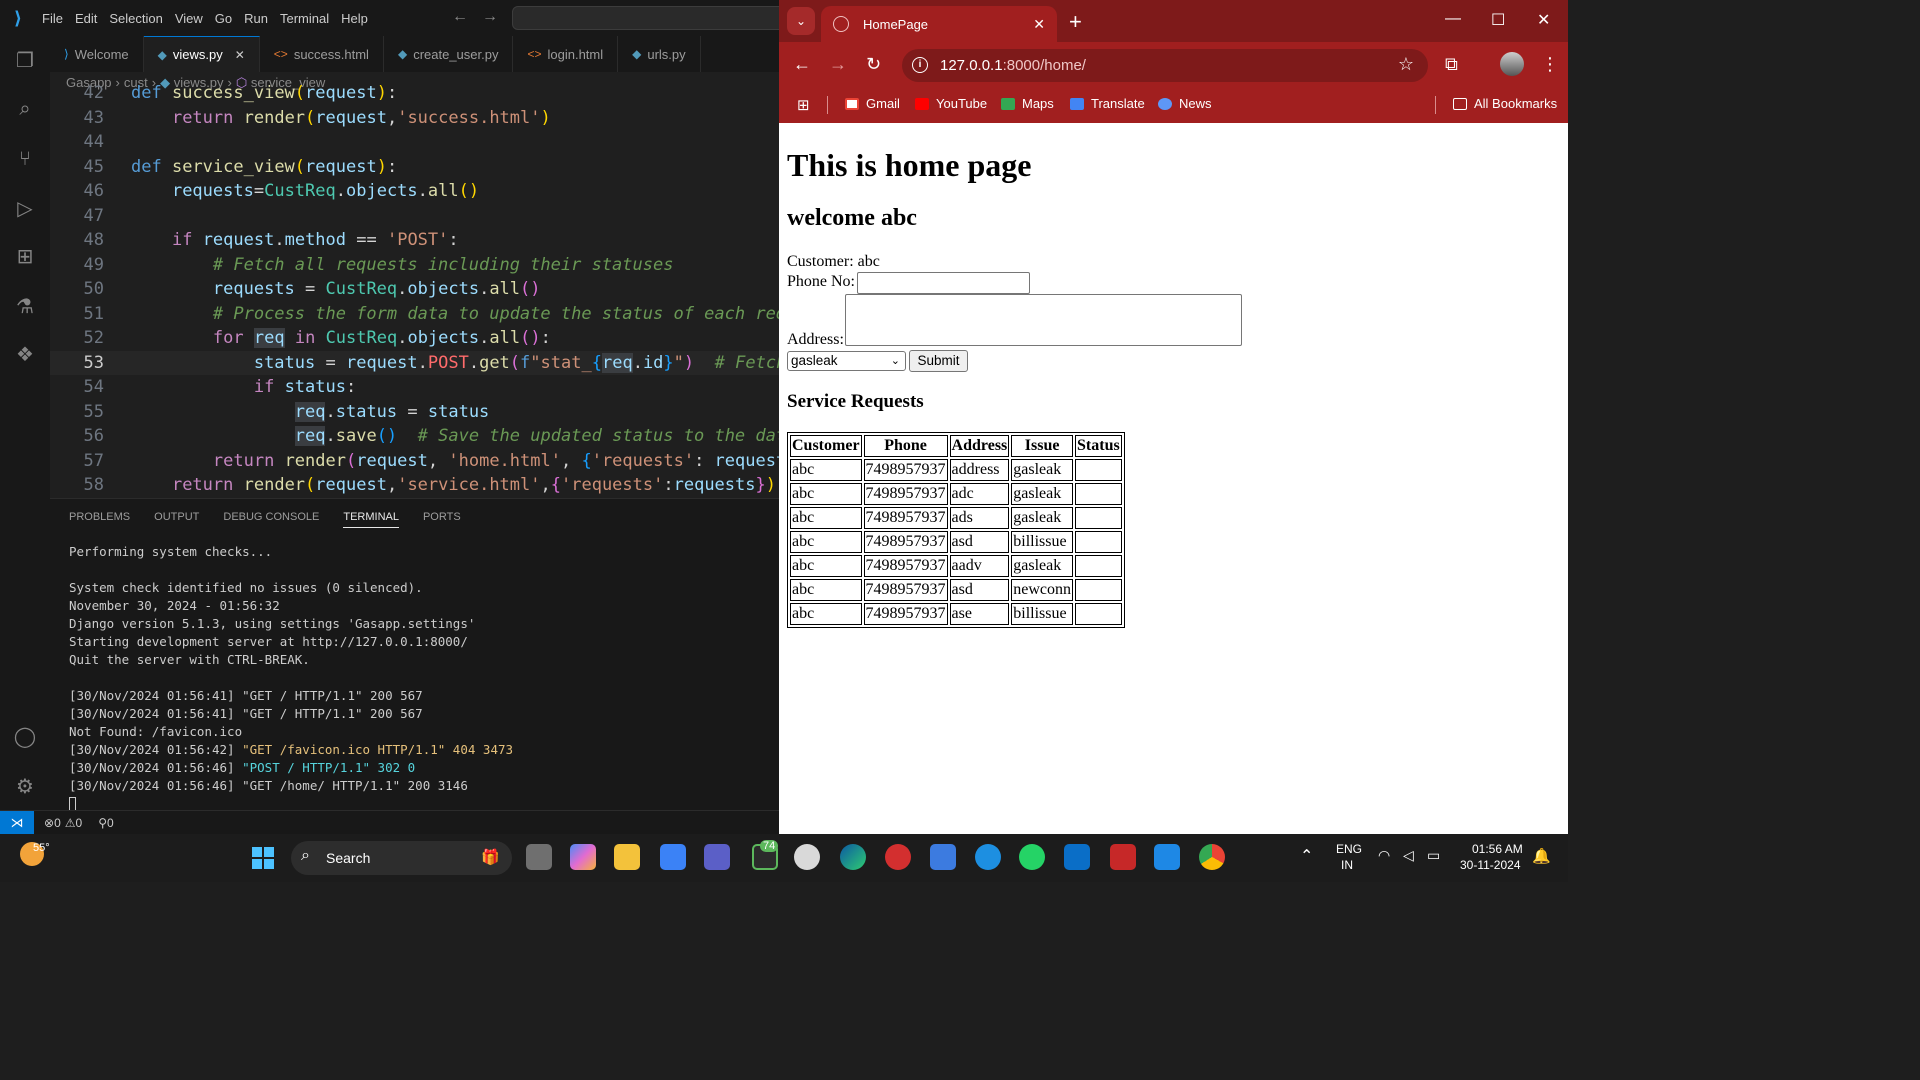 The image size is (1920, 1080). I want to click on address-bar: i 127.0.0.1:8000/home/ ☆, so click(1165, 65).